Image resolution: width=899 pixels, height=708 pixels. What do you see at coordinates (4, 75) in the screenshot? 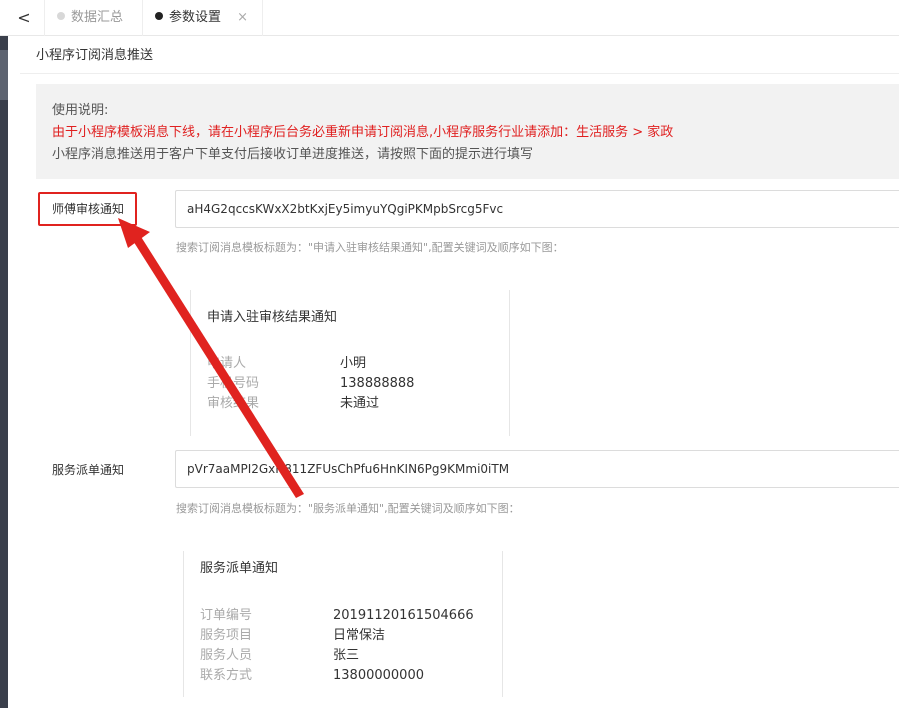
I see `sidebar-scroll-thumb` at bounding box center [4, 75].